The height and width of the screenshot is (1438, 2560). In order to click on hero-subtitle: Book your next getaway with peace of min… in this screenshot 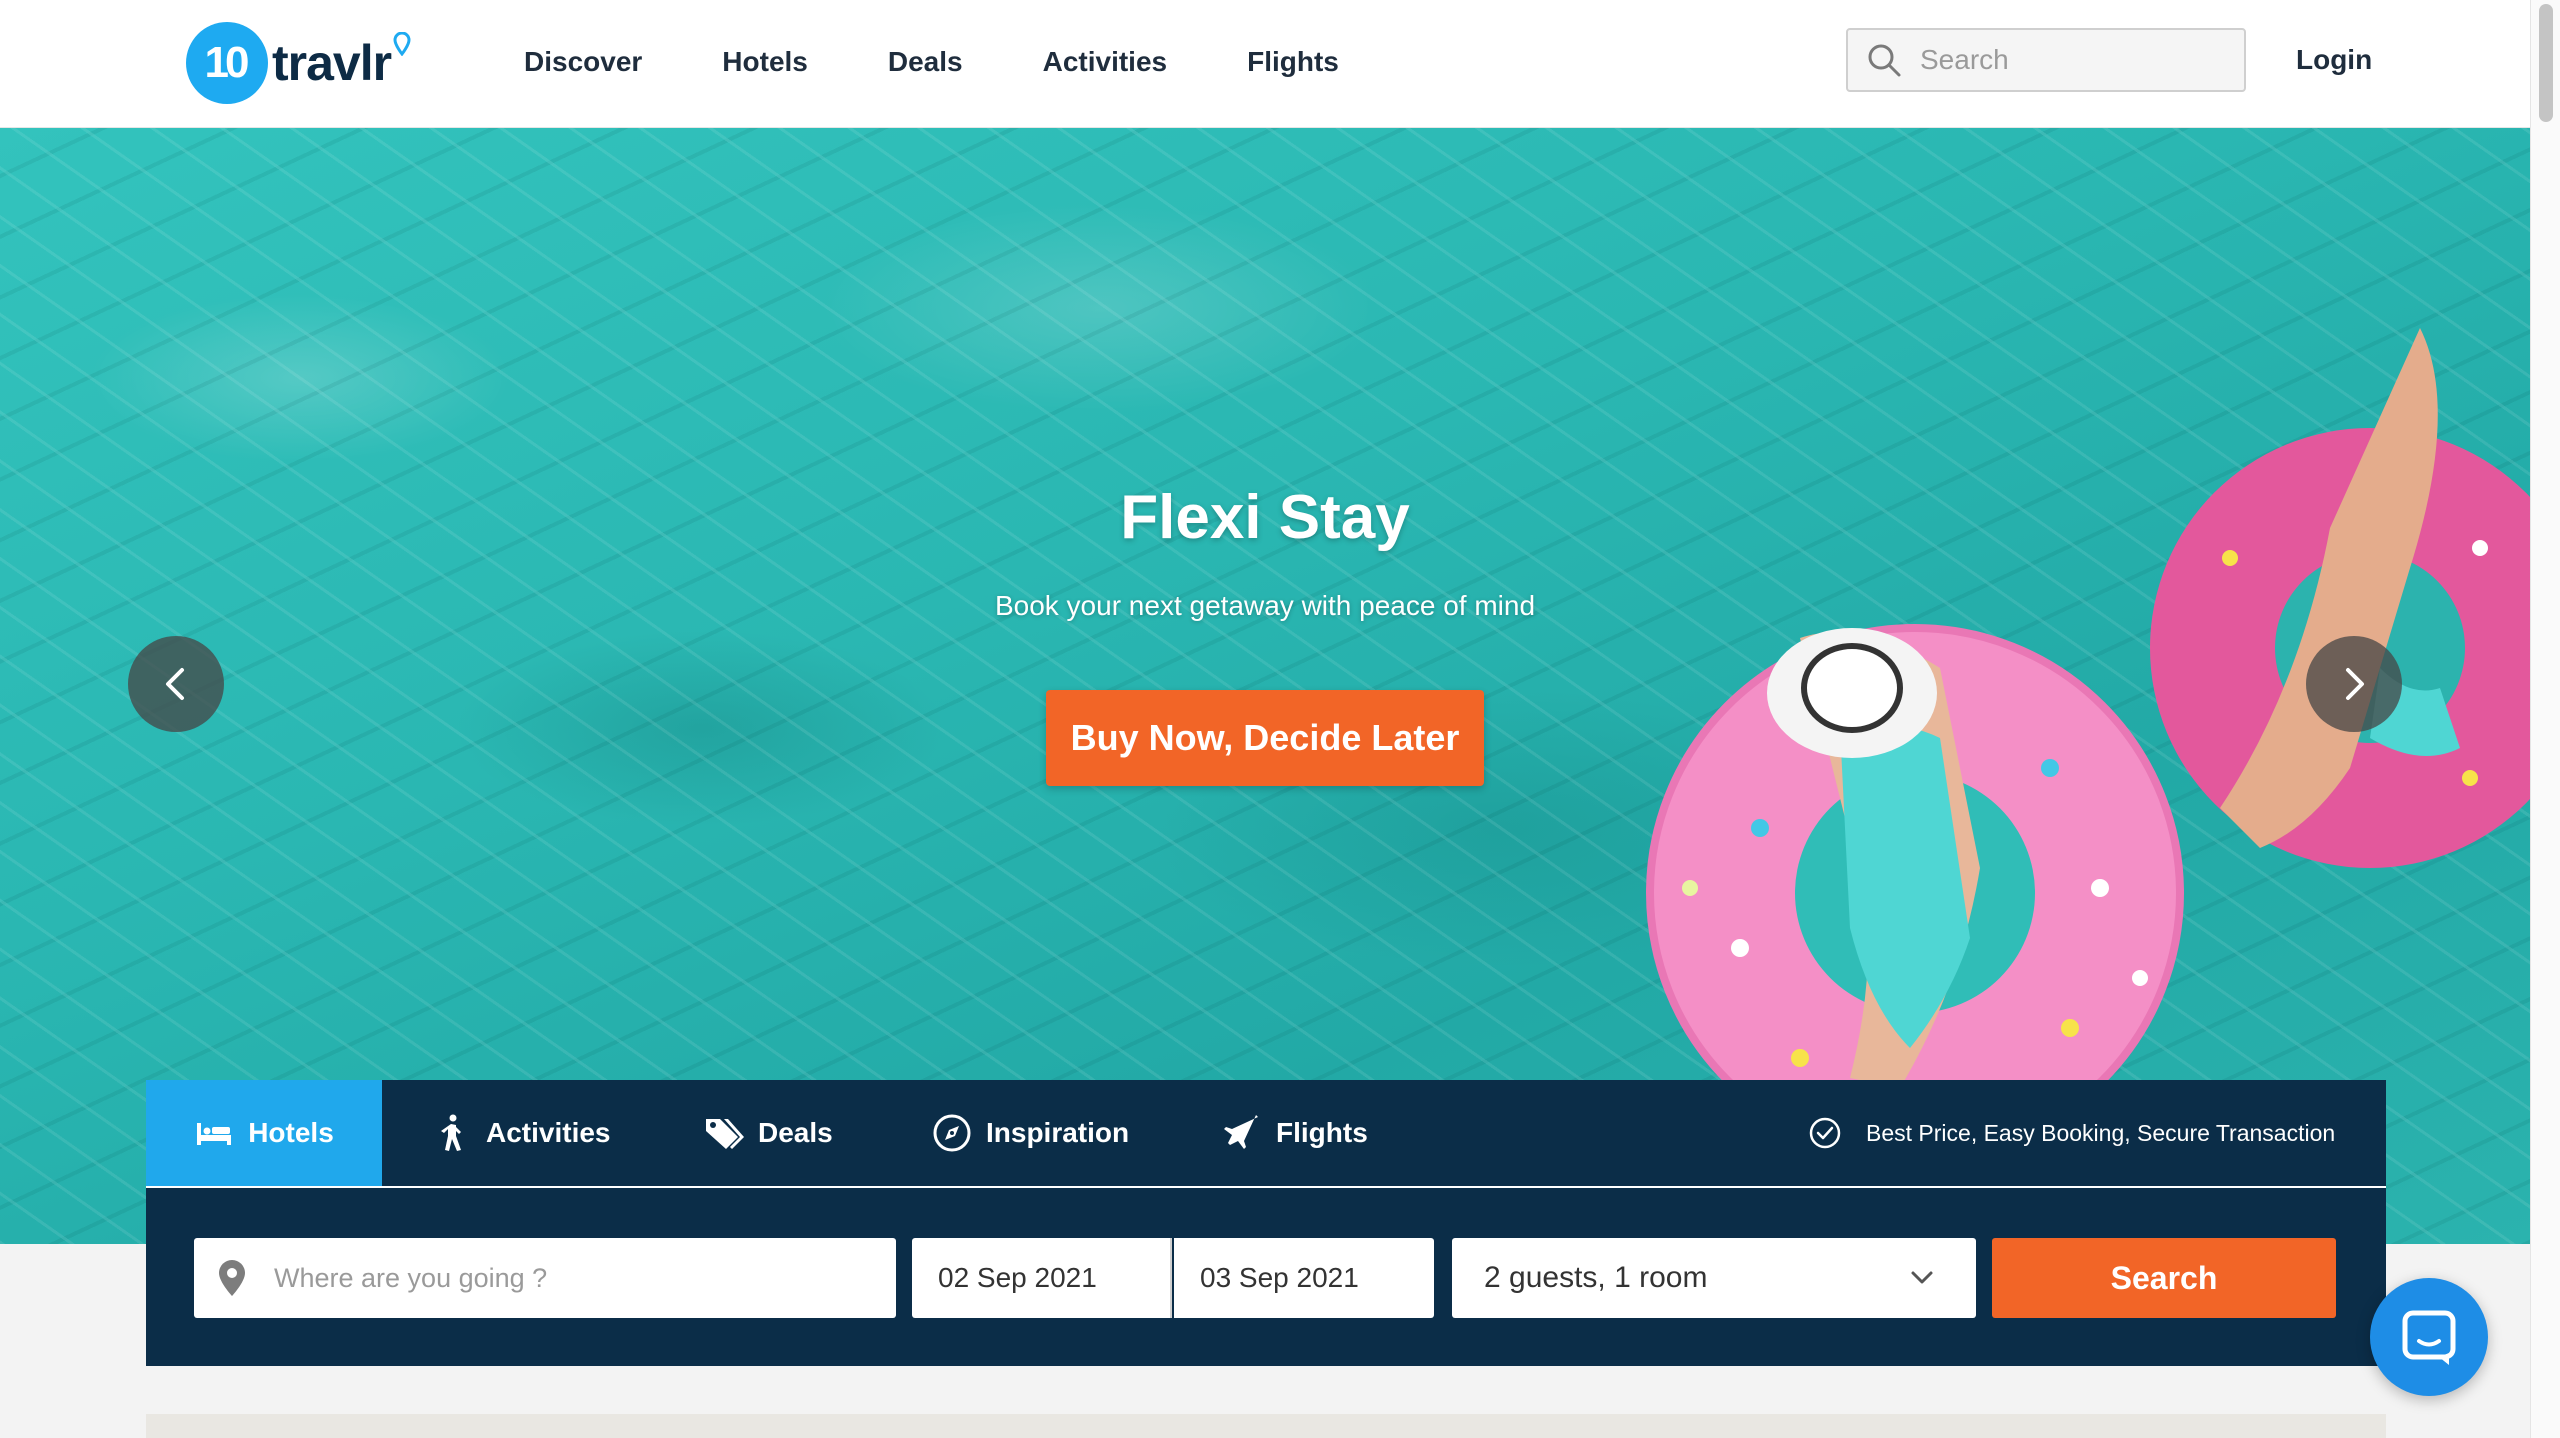, I will do `click(1265, 605)`.